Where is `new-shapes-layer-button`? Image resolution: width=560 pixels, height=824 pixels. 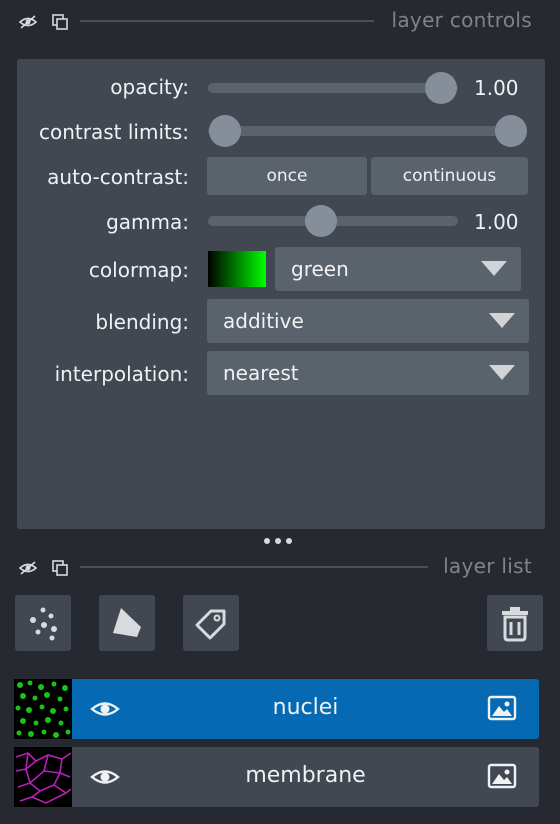
new-shapes-layer-button is located at coordinates (127, 623).